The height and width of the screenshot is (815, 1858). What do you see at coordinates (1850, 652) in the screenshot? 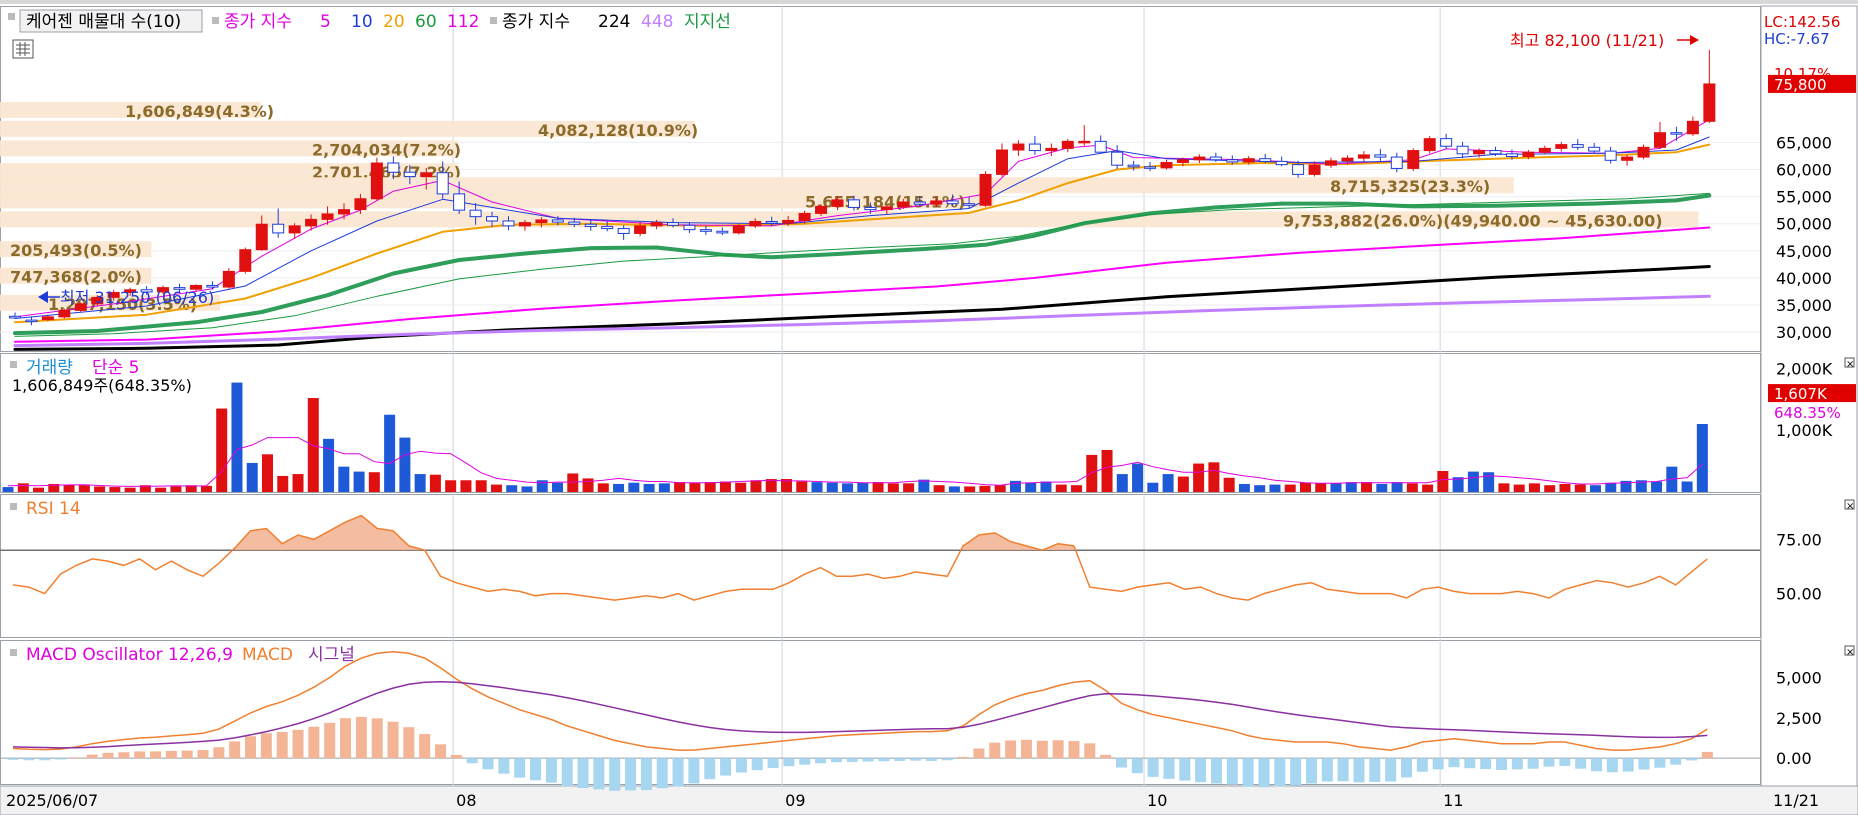
I see `macd-close-icon: ×` at bounding box center [1850, 652].